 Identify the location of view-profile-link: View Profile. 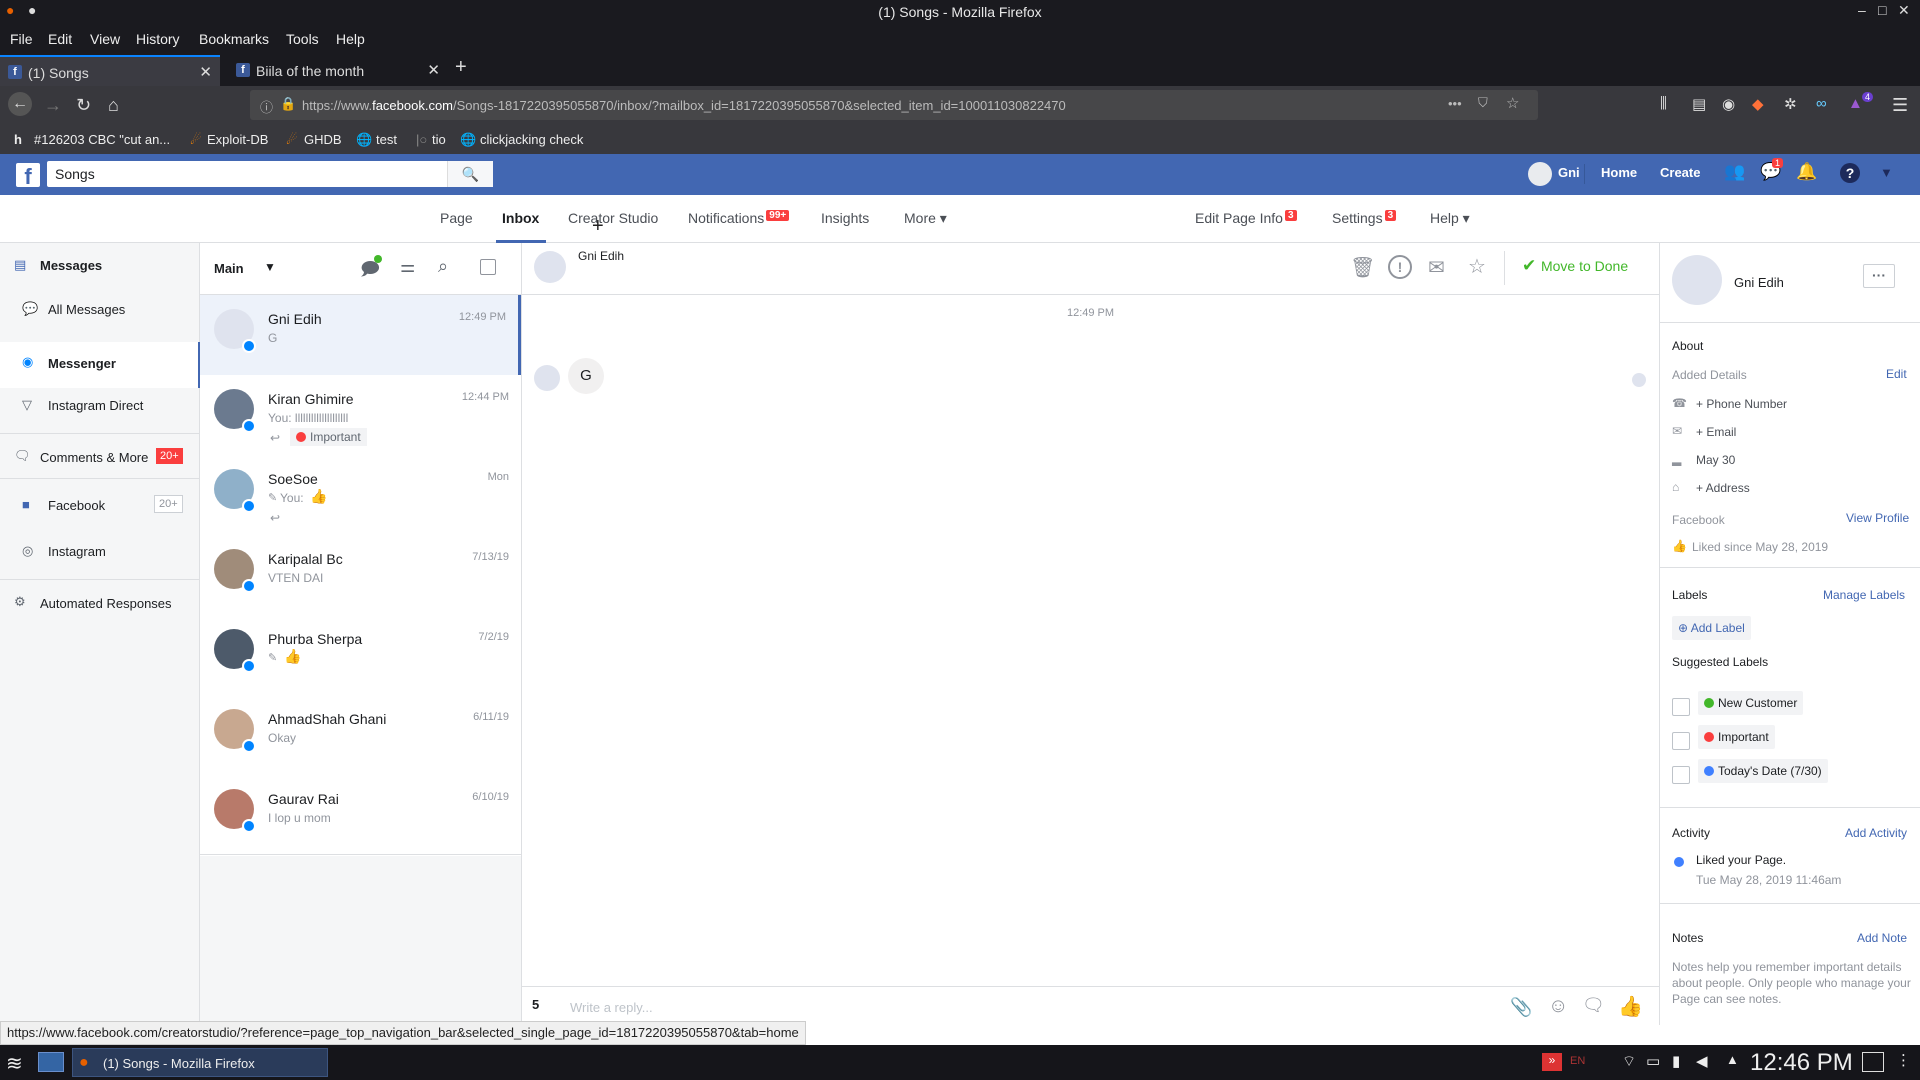
(1877, 518).